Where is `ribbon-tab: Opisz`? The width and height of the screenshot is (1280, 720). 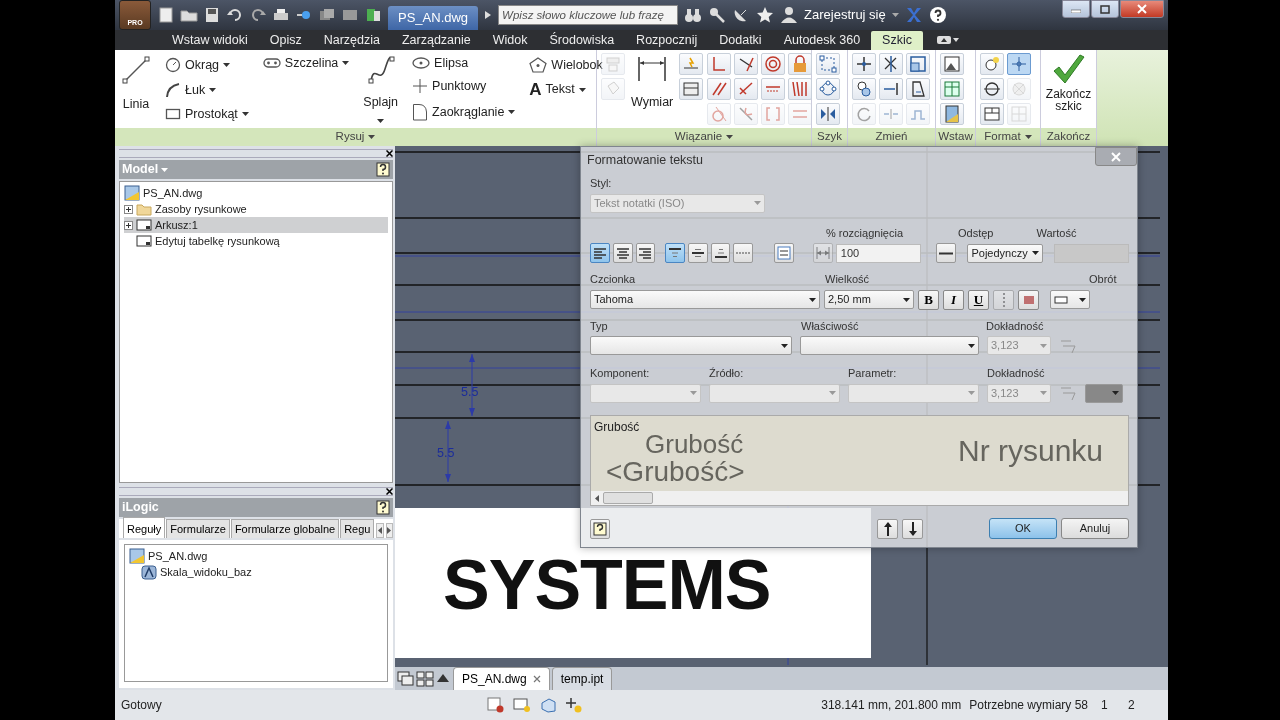 ribbon-tab: Opisz is located at coordinates (285, 40).